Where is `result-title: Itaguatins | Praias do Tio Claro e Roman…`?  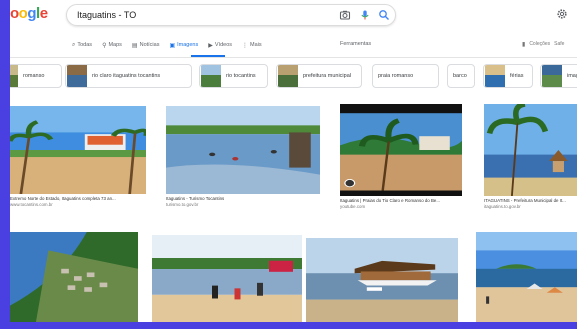
result-title: Itaguatins | Praias do Tio Claro e Roman… is located at coordinates (401, 200).